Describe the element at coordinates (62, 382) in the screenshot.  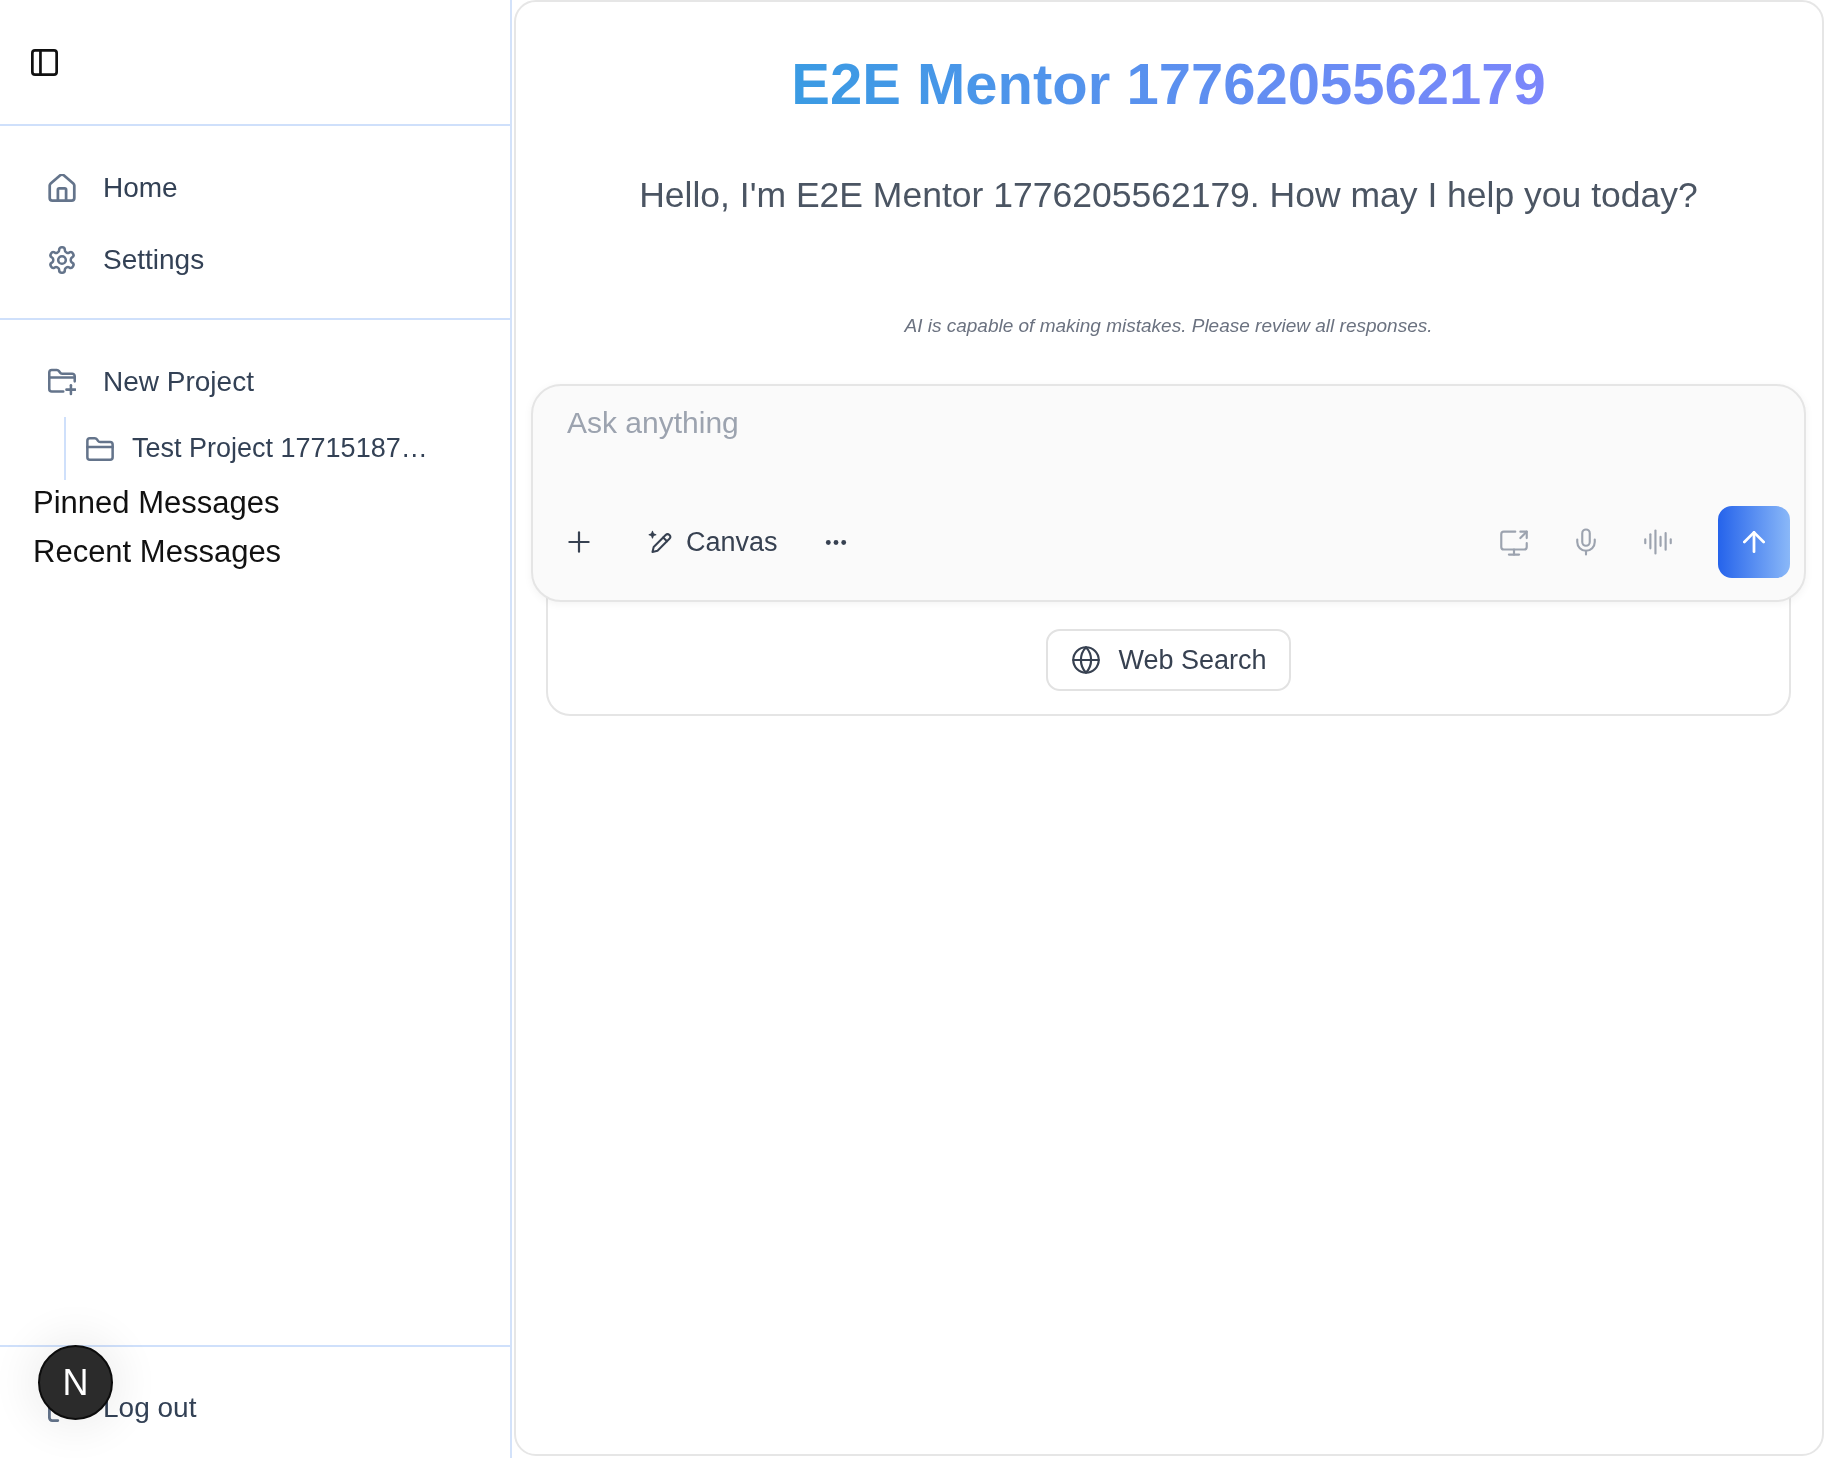
I see `folder-plus-icon` at that location.